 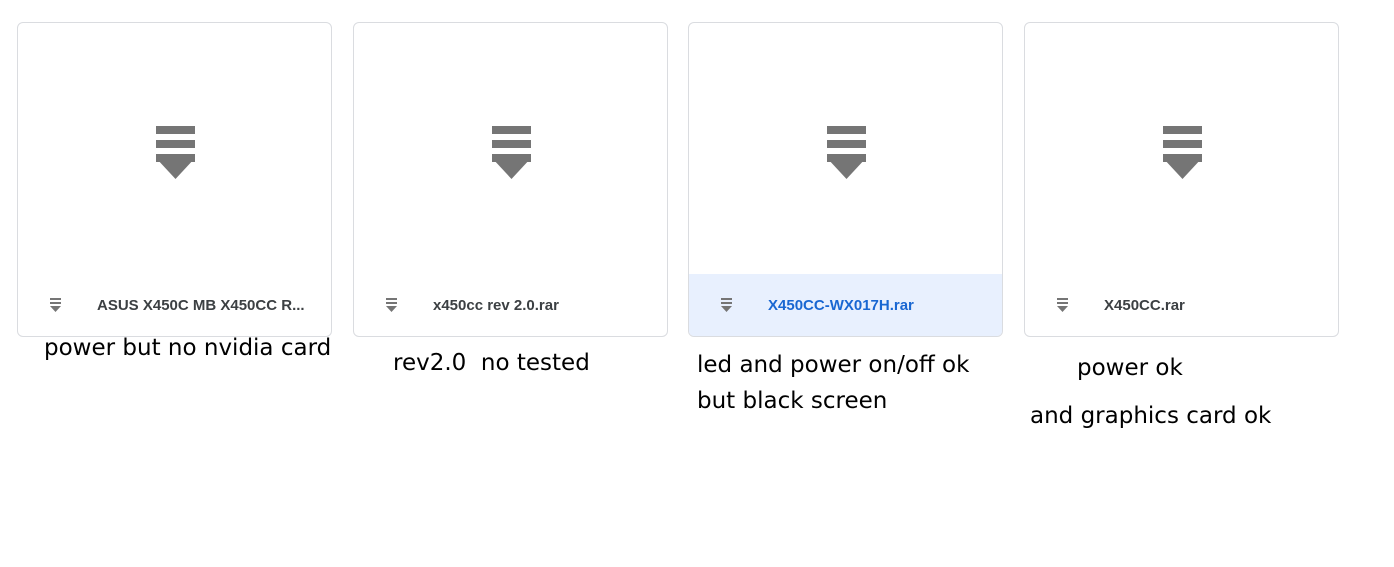 I want to click on annotation-card-3-line-2: but black screen, so click(x=792, y=401).